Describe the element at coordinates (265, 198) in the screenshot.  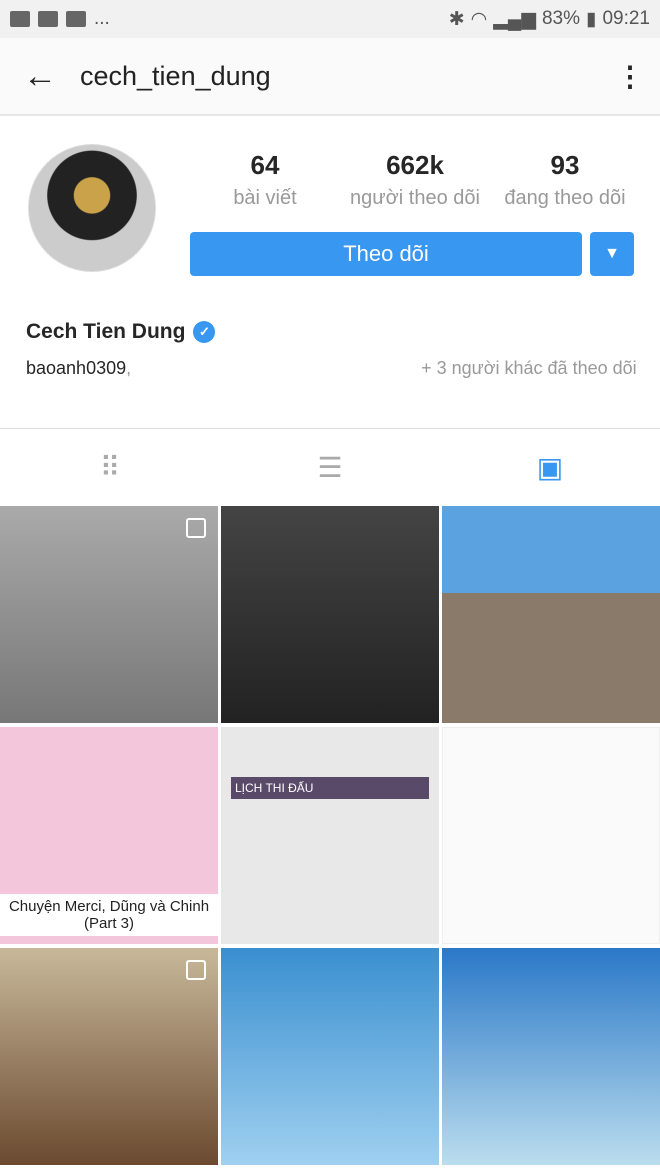
I see `posts-label: bài viết` at that location.